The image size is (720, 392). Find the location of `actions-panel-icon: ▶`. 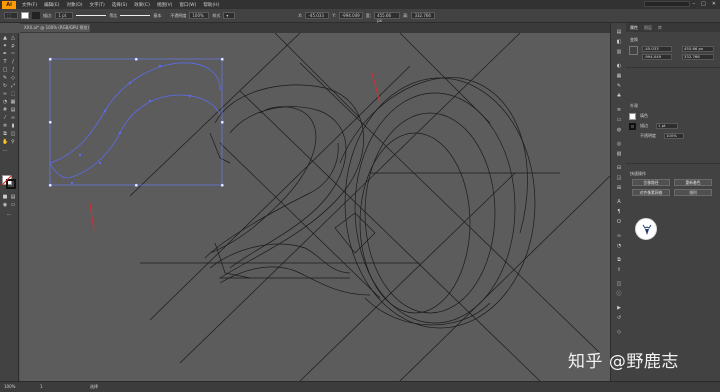

actions-panel-icon: ▶ is located at coordinates (619, 308).